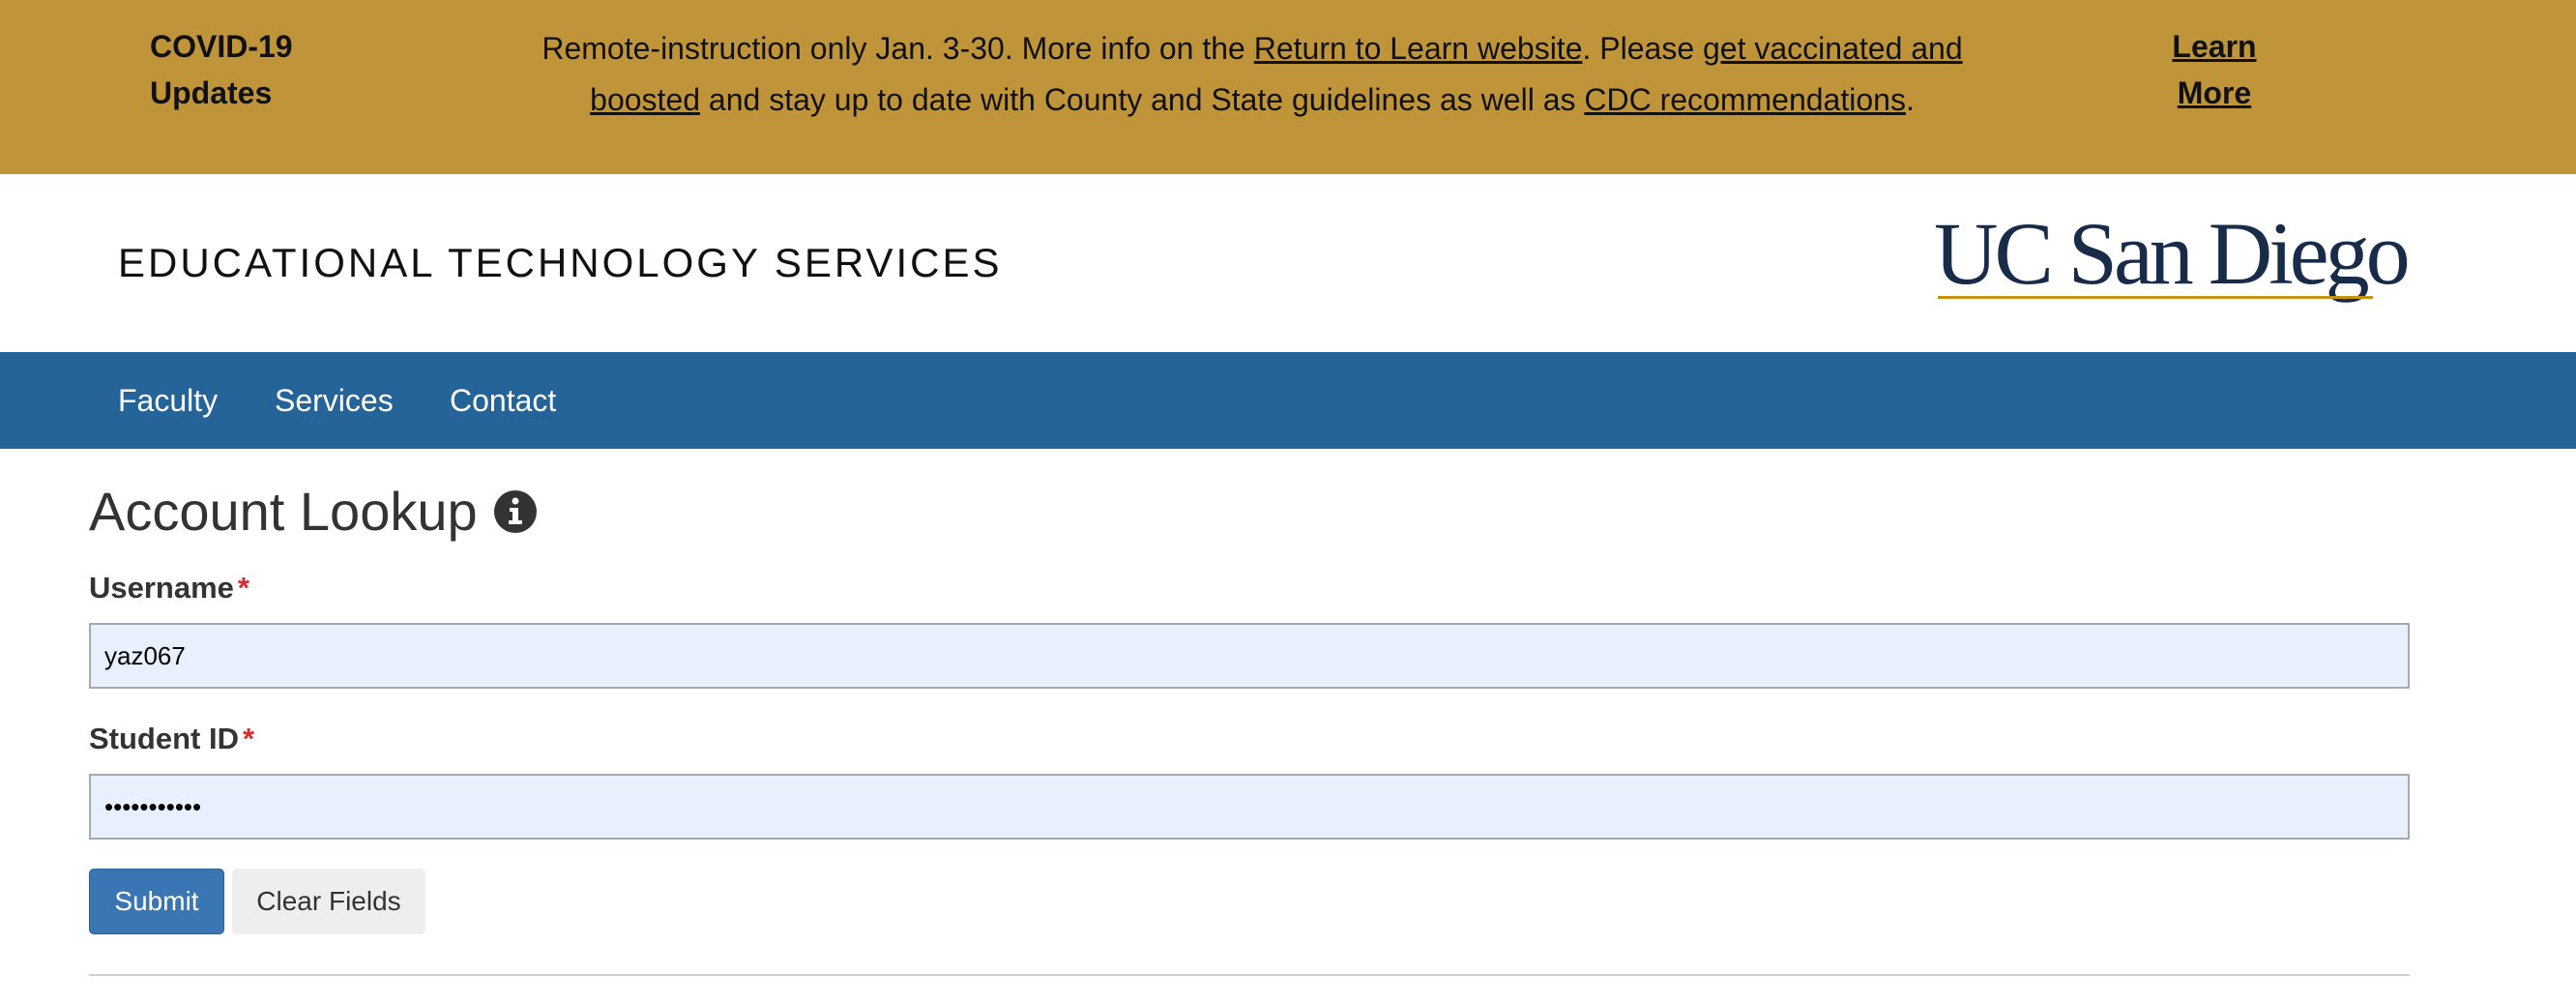 The width and height of the screenshot is (2576, 1004). I want to click on banner-message-text-2: . Please, so click(1642, 48).